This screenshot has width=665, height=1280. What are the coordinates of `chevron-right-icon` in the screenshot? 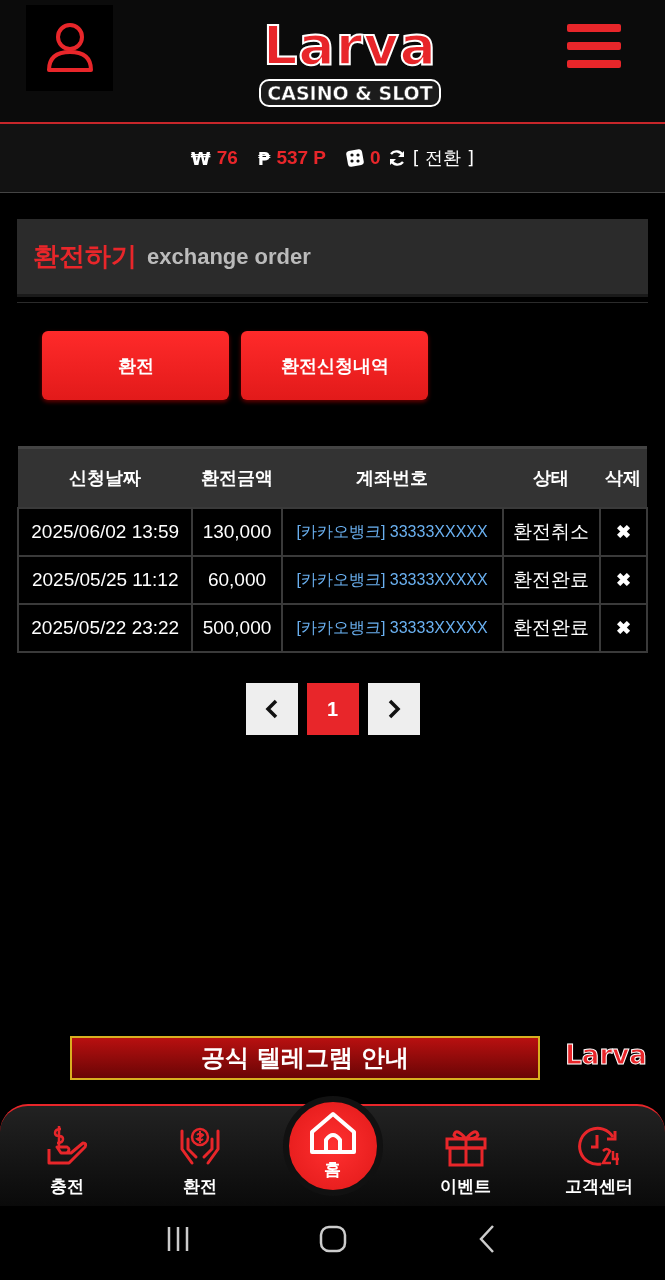 It's located at (393, 709).